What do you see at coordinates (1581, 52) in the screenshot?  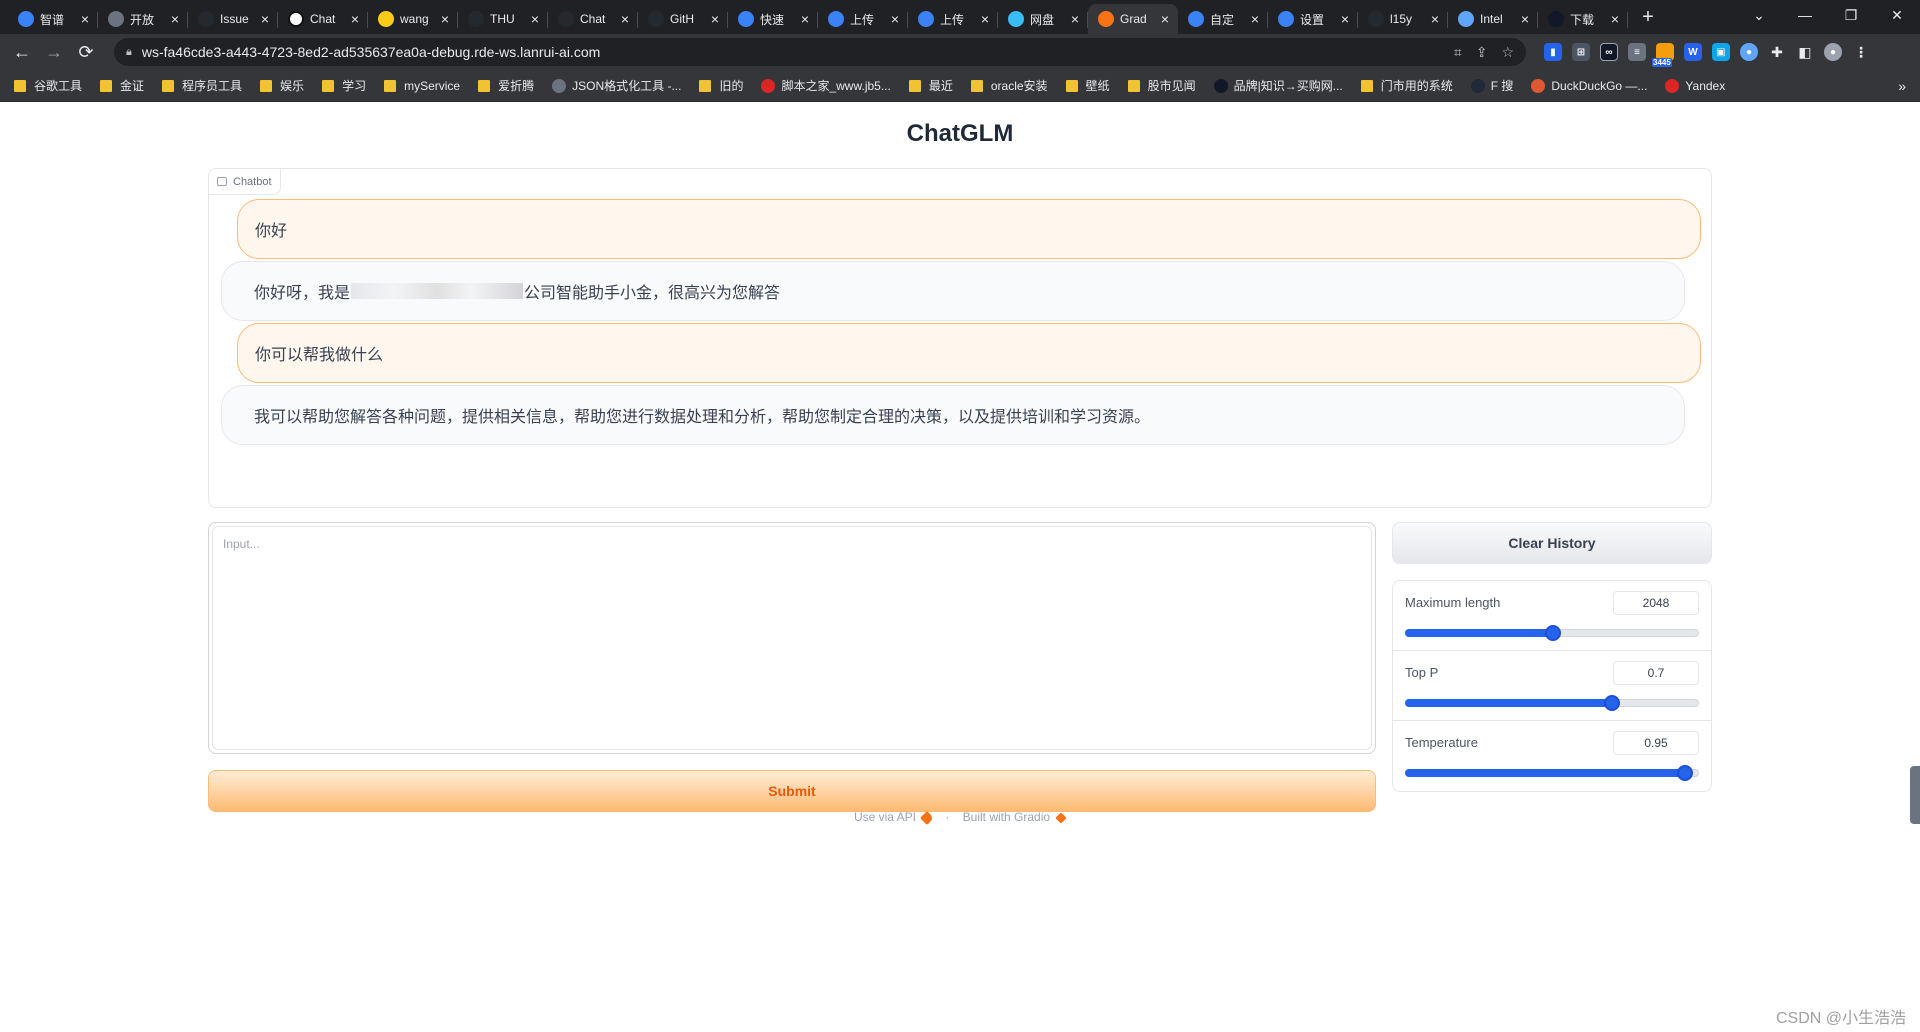 I see `extension-icon: ⊞` at bounding box center [1581, 52].